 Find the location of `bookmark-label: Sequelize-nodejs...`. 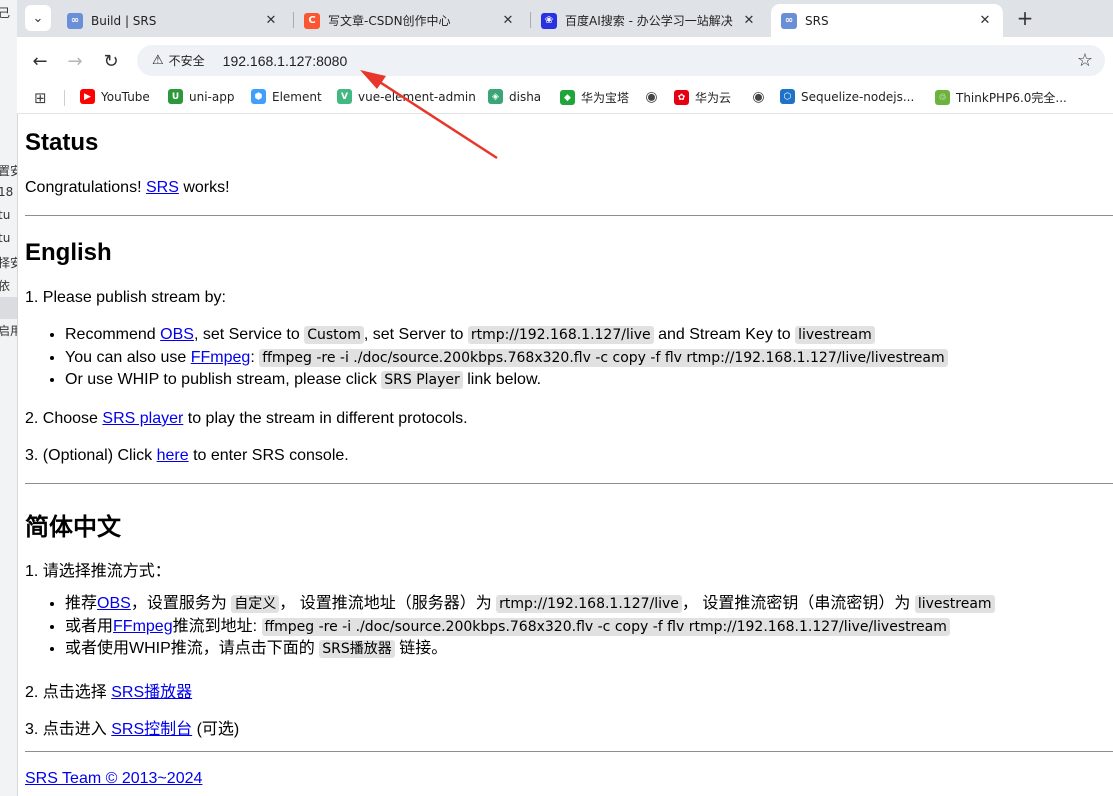

bookmark-label: Sequelize-nodejs... is located at coordinates (858, 96).